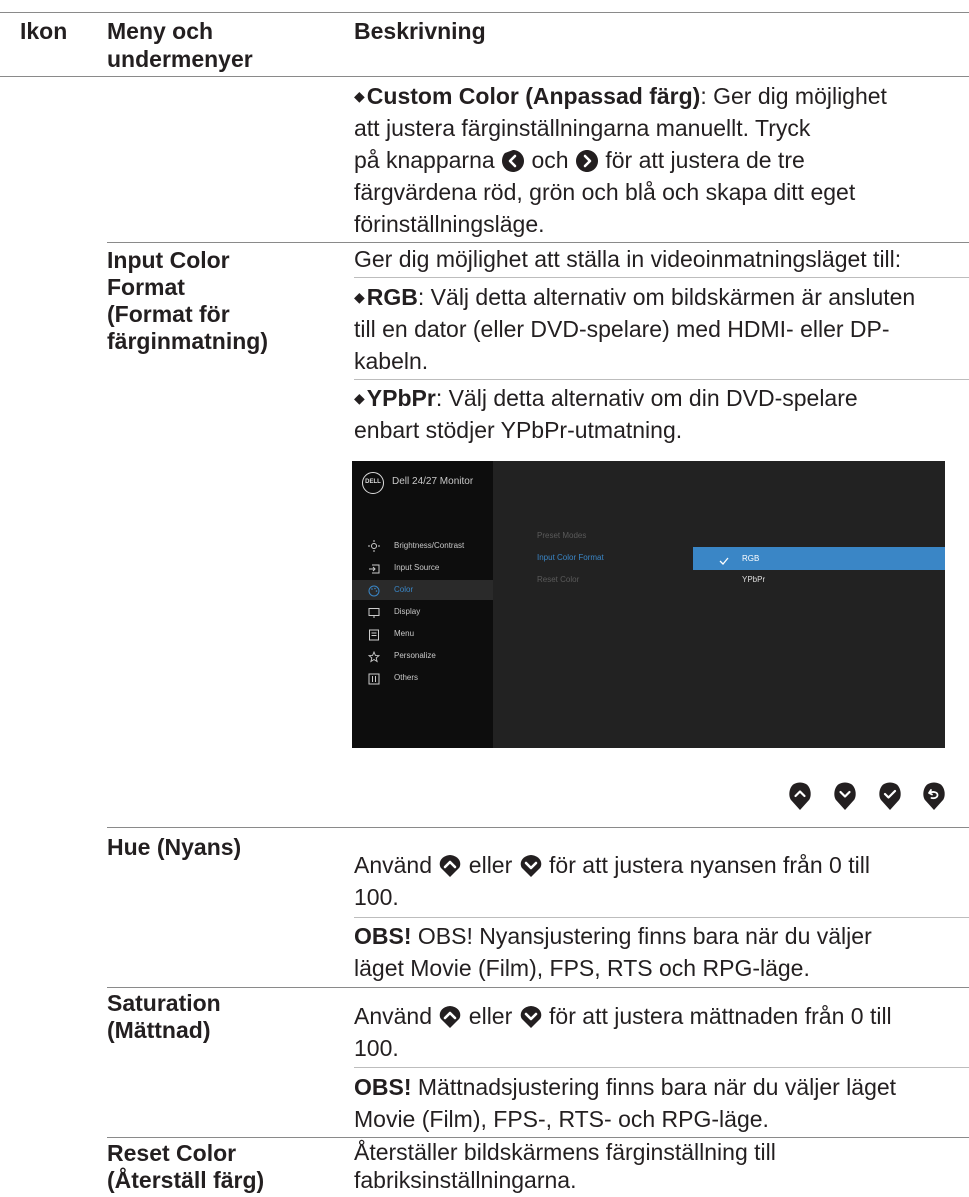 Image resolution: width=969 pixels, height=1197 pixels. Describe the element at coordinates (174, 847) in the screenshot. I see `menu-hue: Hue (Nyans)` at that location.